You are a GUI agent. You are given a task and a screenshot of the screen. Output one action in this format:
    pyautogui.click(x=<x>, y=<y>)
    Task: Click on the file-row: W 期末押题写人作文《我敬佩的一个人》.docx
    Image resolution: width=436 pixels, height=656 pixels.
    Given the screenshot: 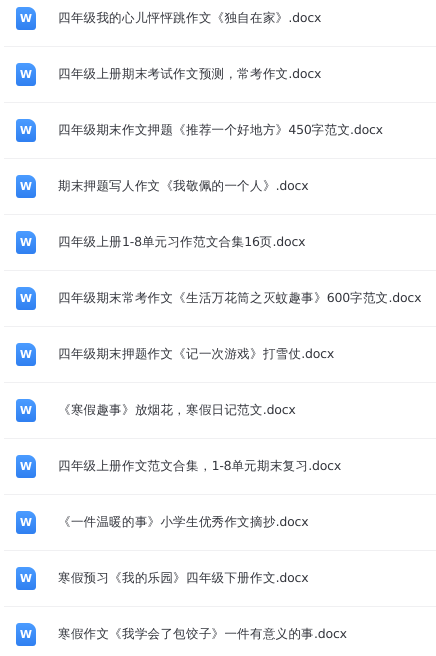 What is the action you would take?
    pyautogui.click(x=220, y=187)
    